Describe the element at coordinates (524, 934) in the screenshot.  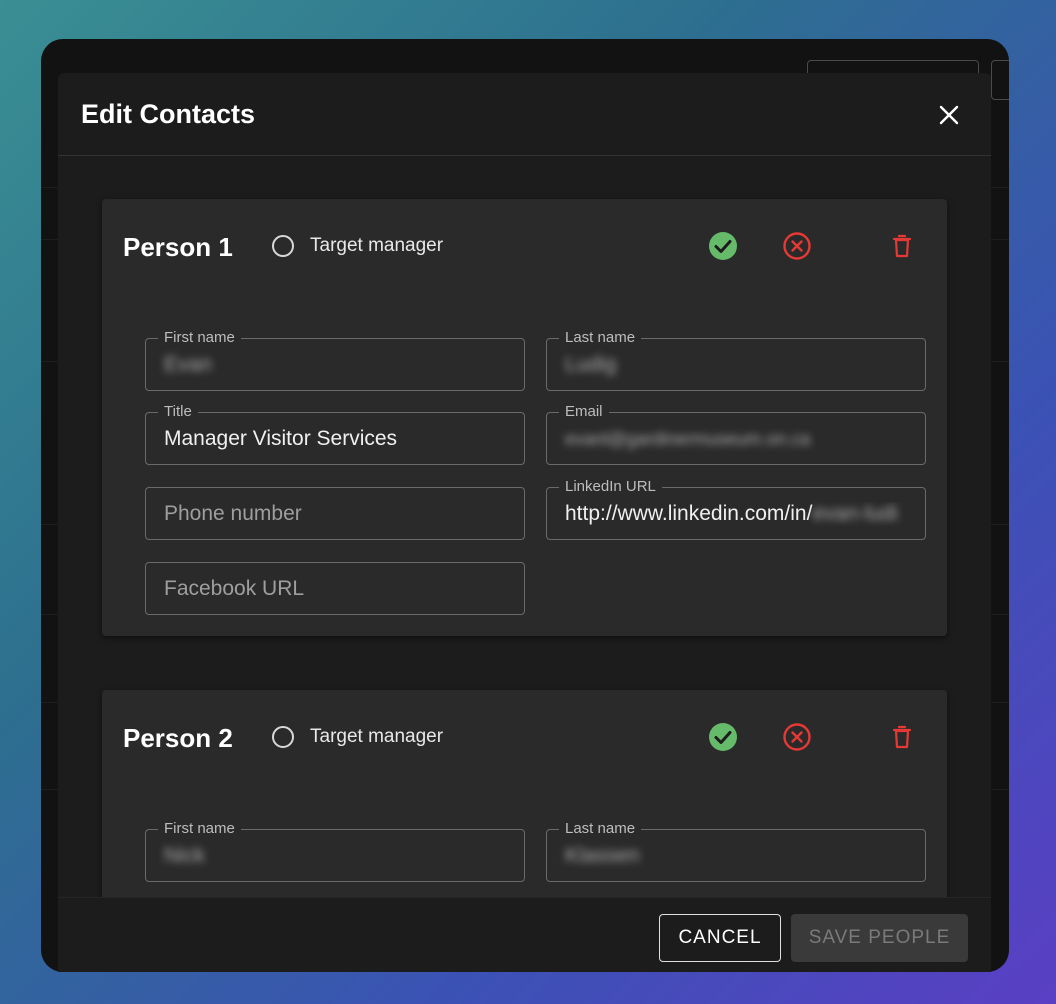
I see `dialog-footer: CANCEL SAVE PEOPLE` at that location.